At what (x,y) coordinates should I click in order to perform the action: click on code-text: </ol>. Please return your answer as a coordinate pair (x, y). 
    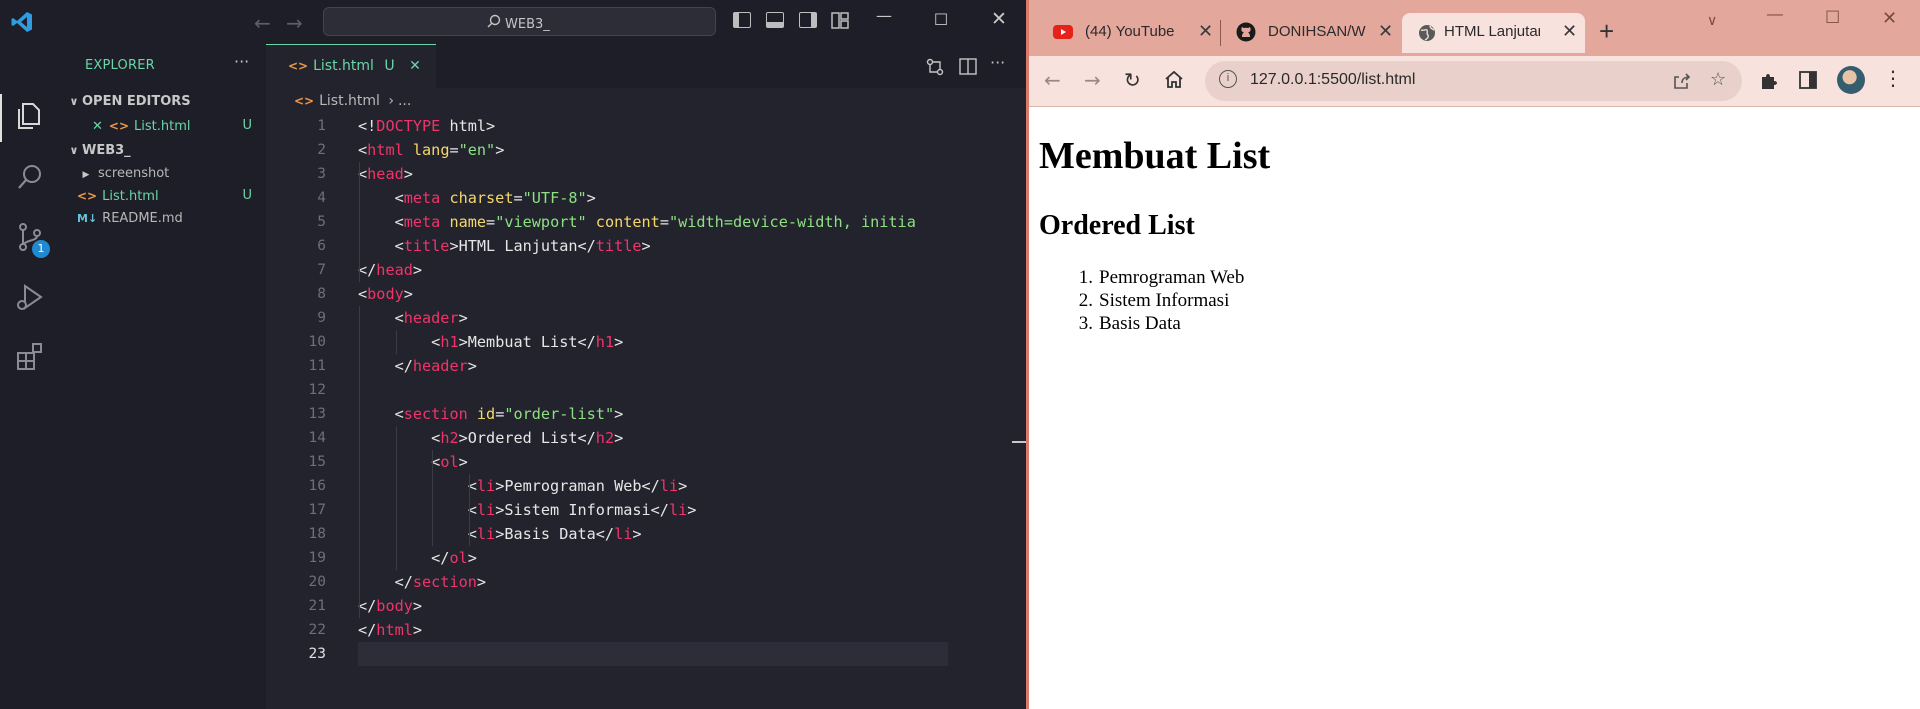
    Looking at the image, I should click on (454, 558).